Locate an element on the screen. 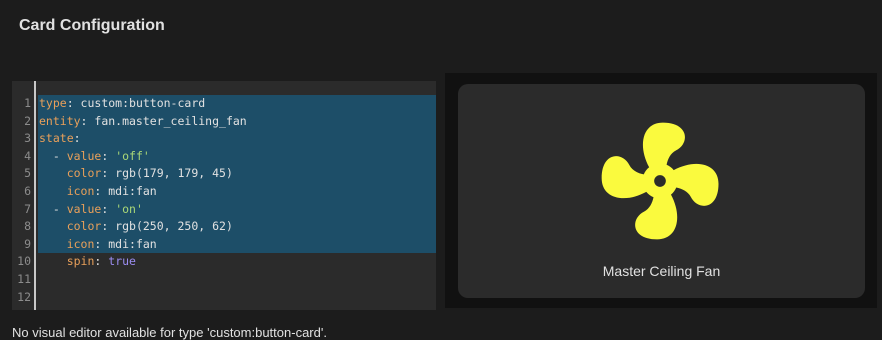 This screenshot has width=882, height=340. code-token: spin is located at coordinates (80, 261).